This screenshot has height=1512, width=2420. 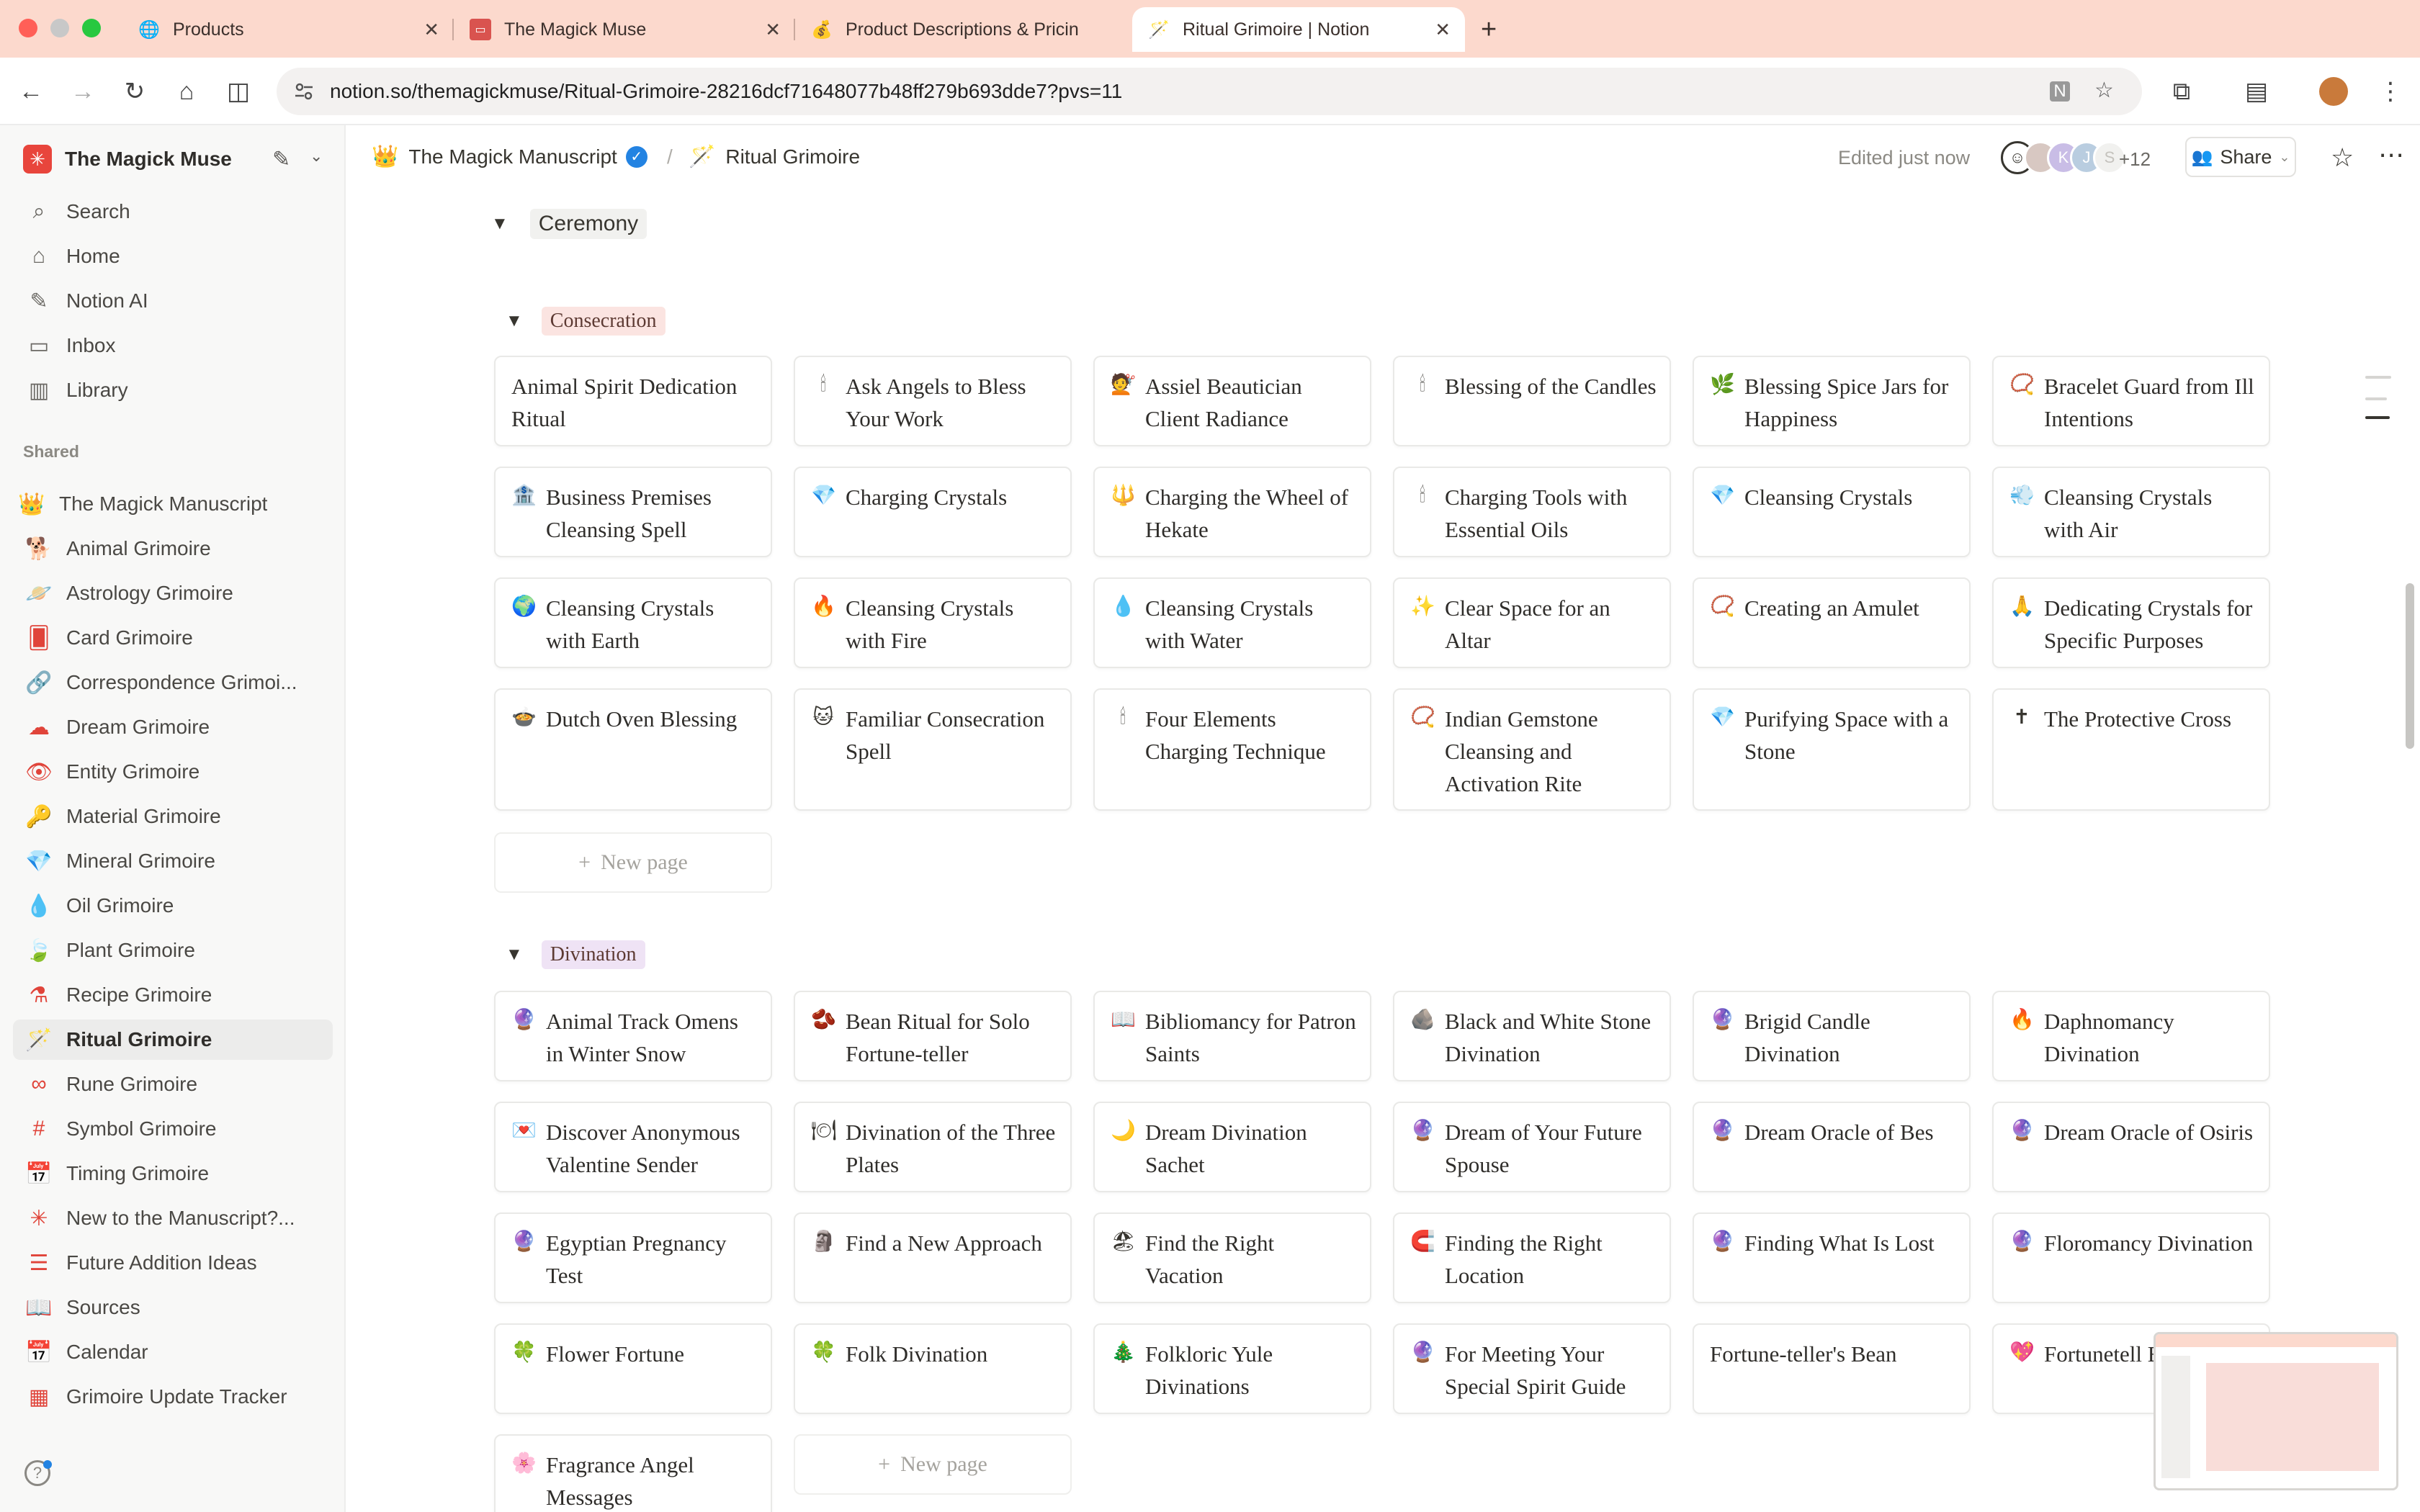 What do you see at coordinates (173, 390) in the screenshot?
I see `sidebar-item-library: ▥ Library` at bounding box center [173, 390].